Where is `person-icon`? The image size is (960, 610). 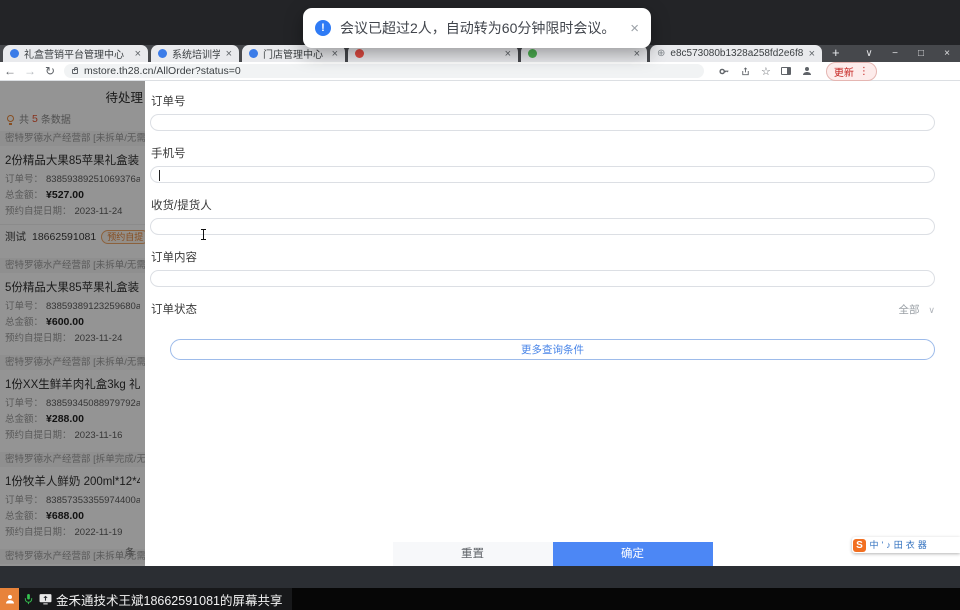 person-icon is located at coordinates (9, 599).